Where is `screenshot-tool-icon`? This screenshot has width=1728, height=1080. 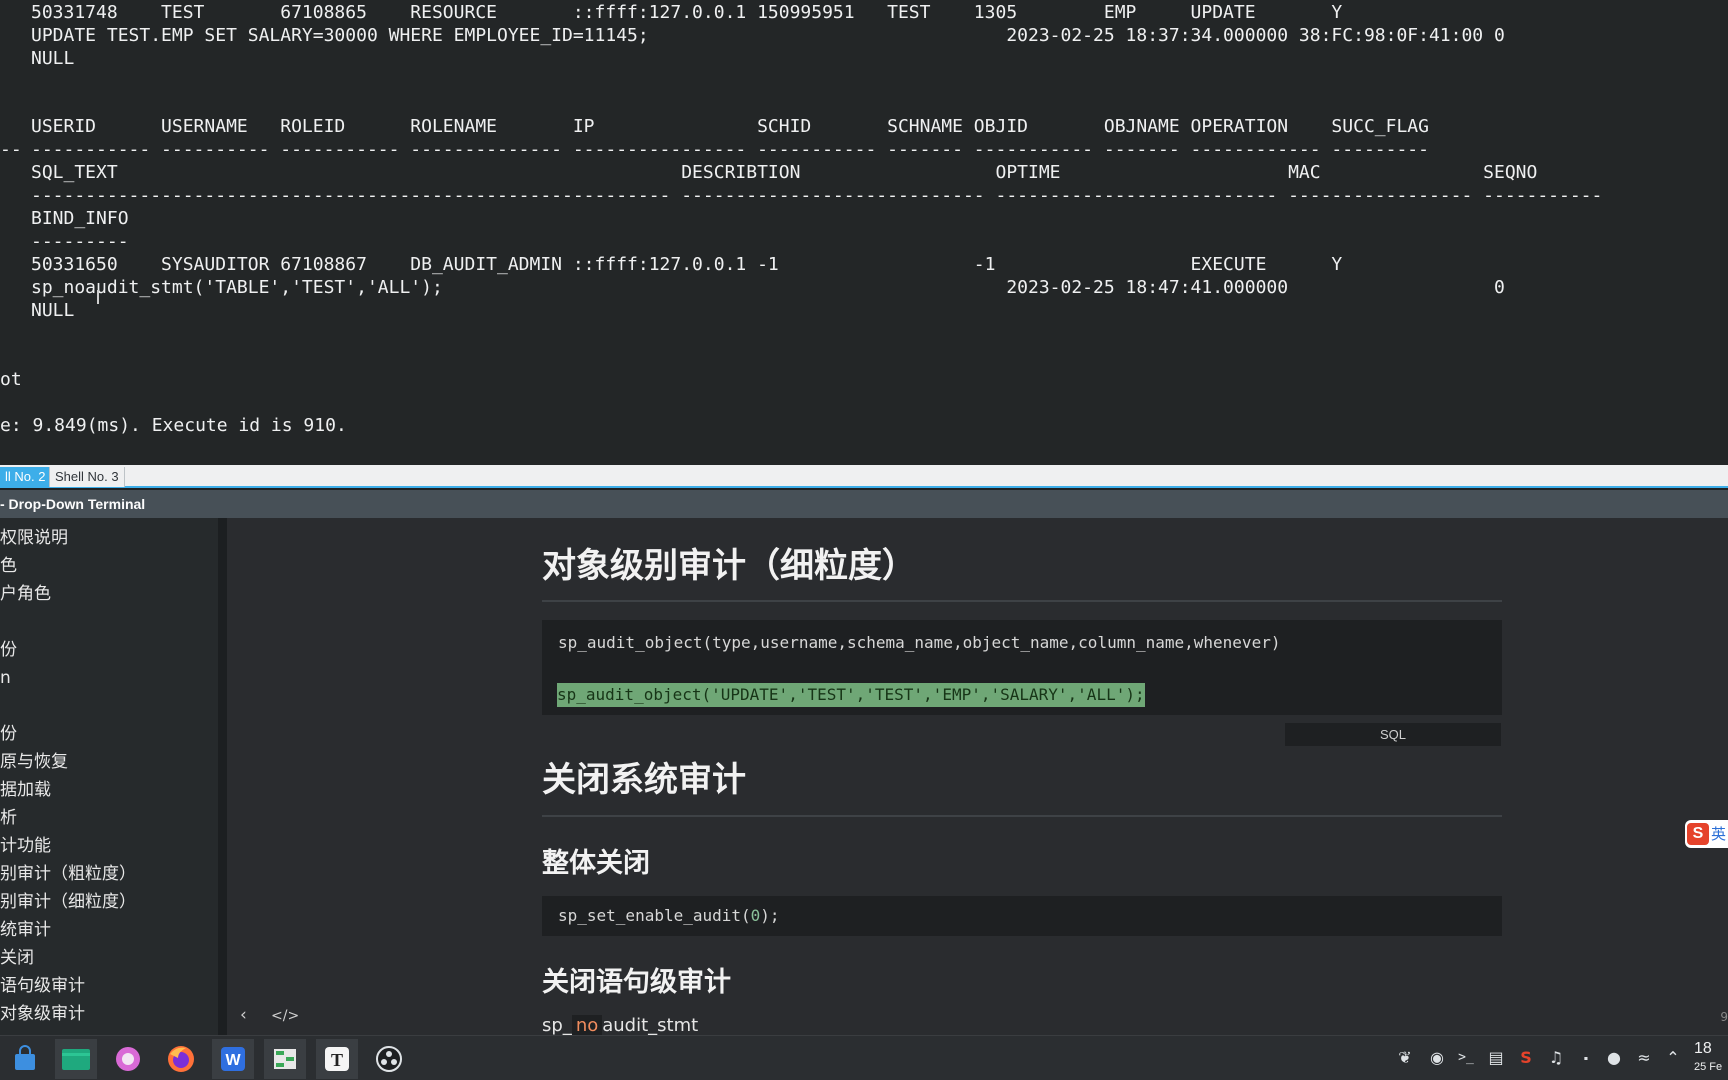 screenshot-tool-icon is located at coordinates (128, 1059).